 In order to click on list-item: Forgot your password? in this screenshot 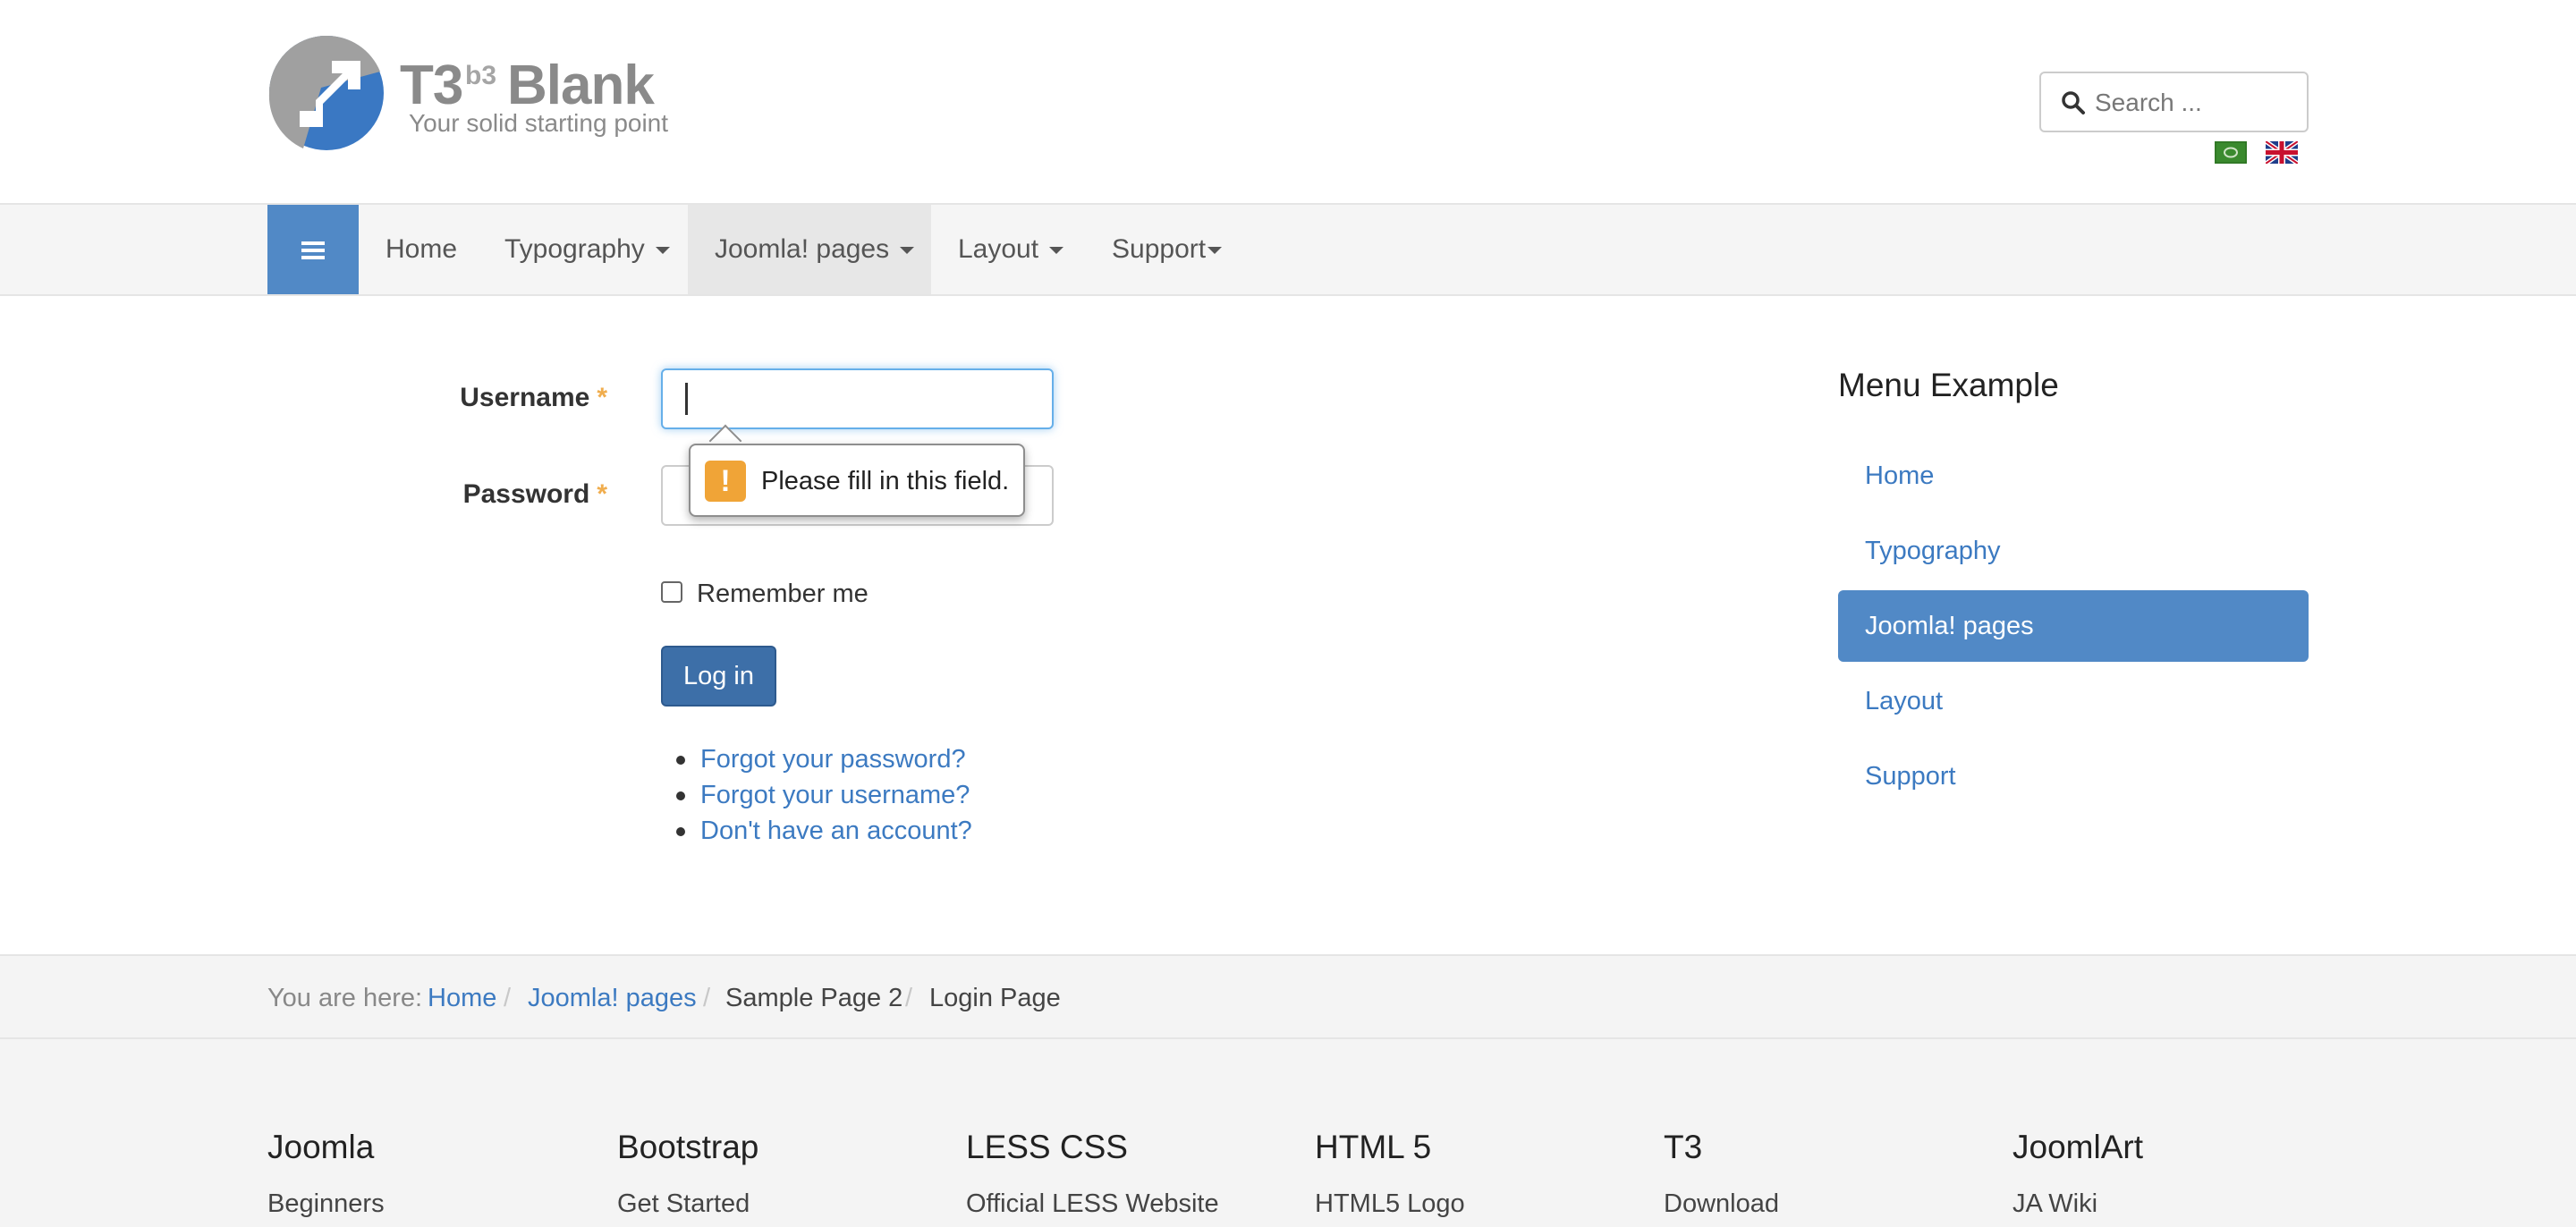, I will do `click(824, 759)`.